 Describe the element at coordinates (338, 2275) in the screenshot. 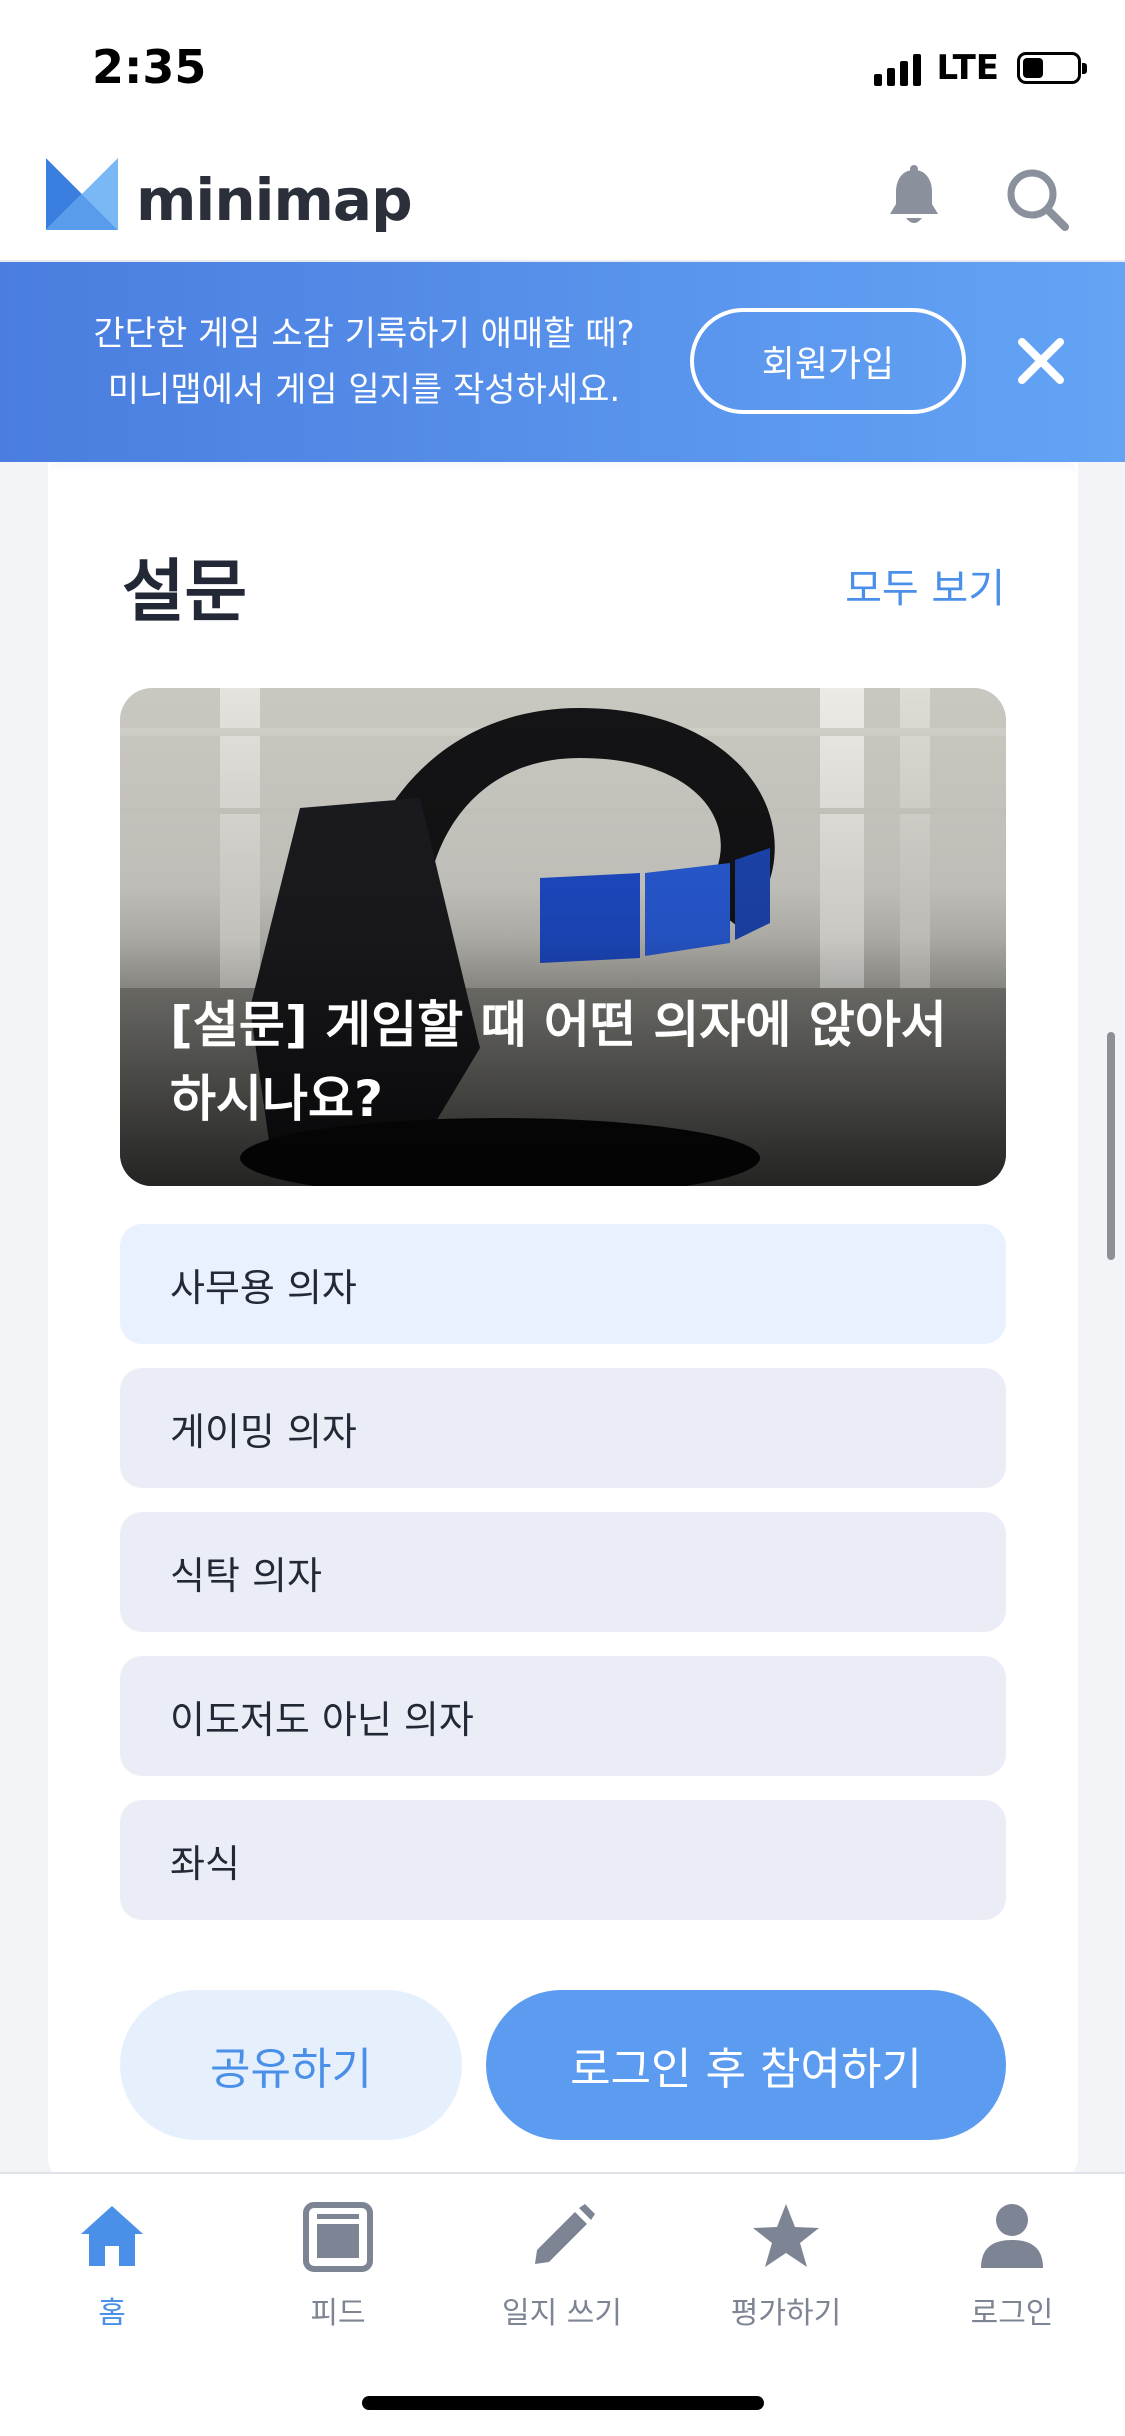

I see `tab-feed: 피드` at that location.